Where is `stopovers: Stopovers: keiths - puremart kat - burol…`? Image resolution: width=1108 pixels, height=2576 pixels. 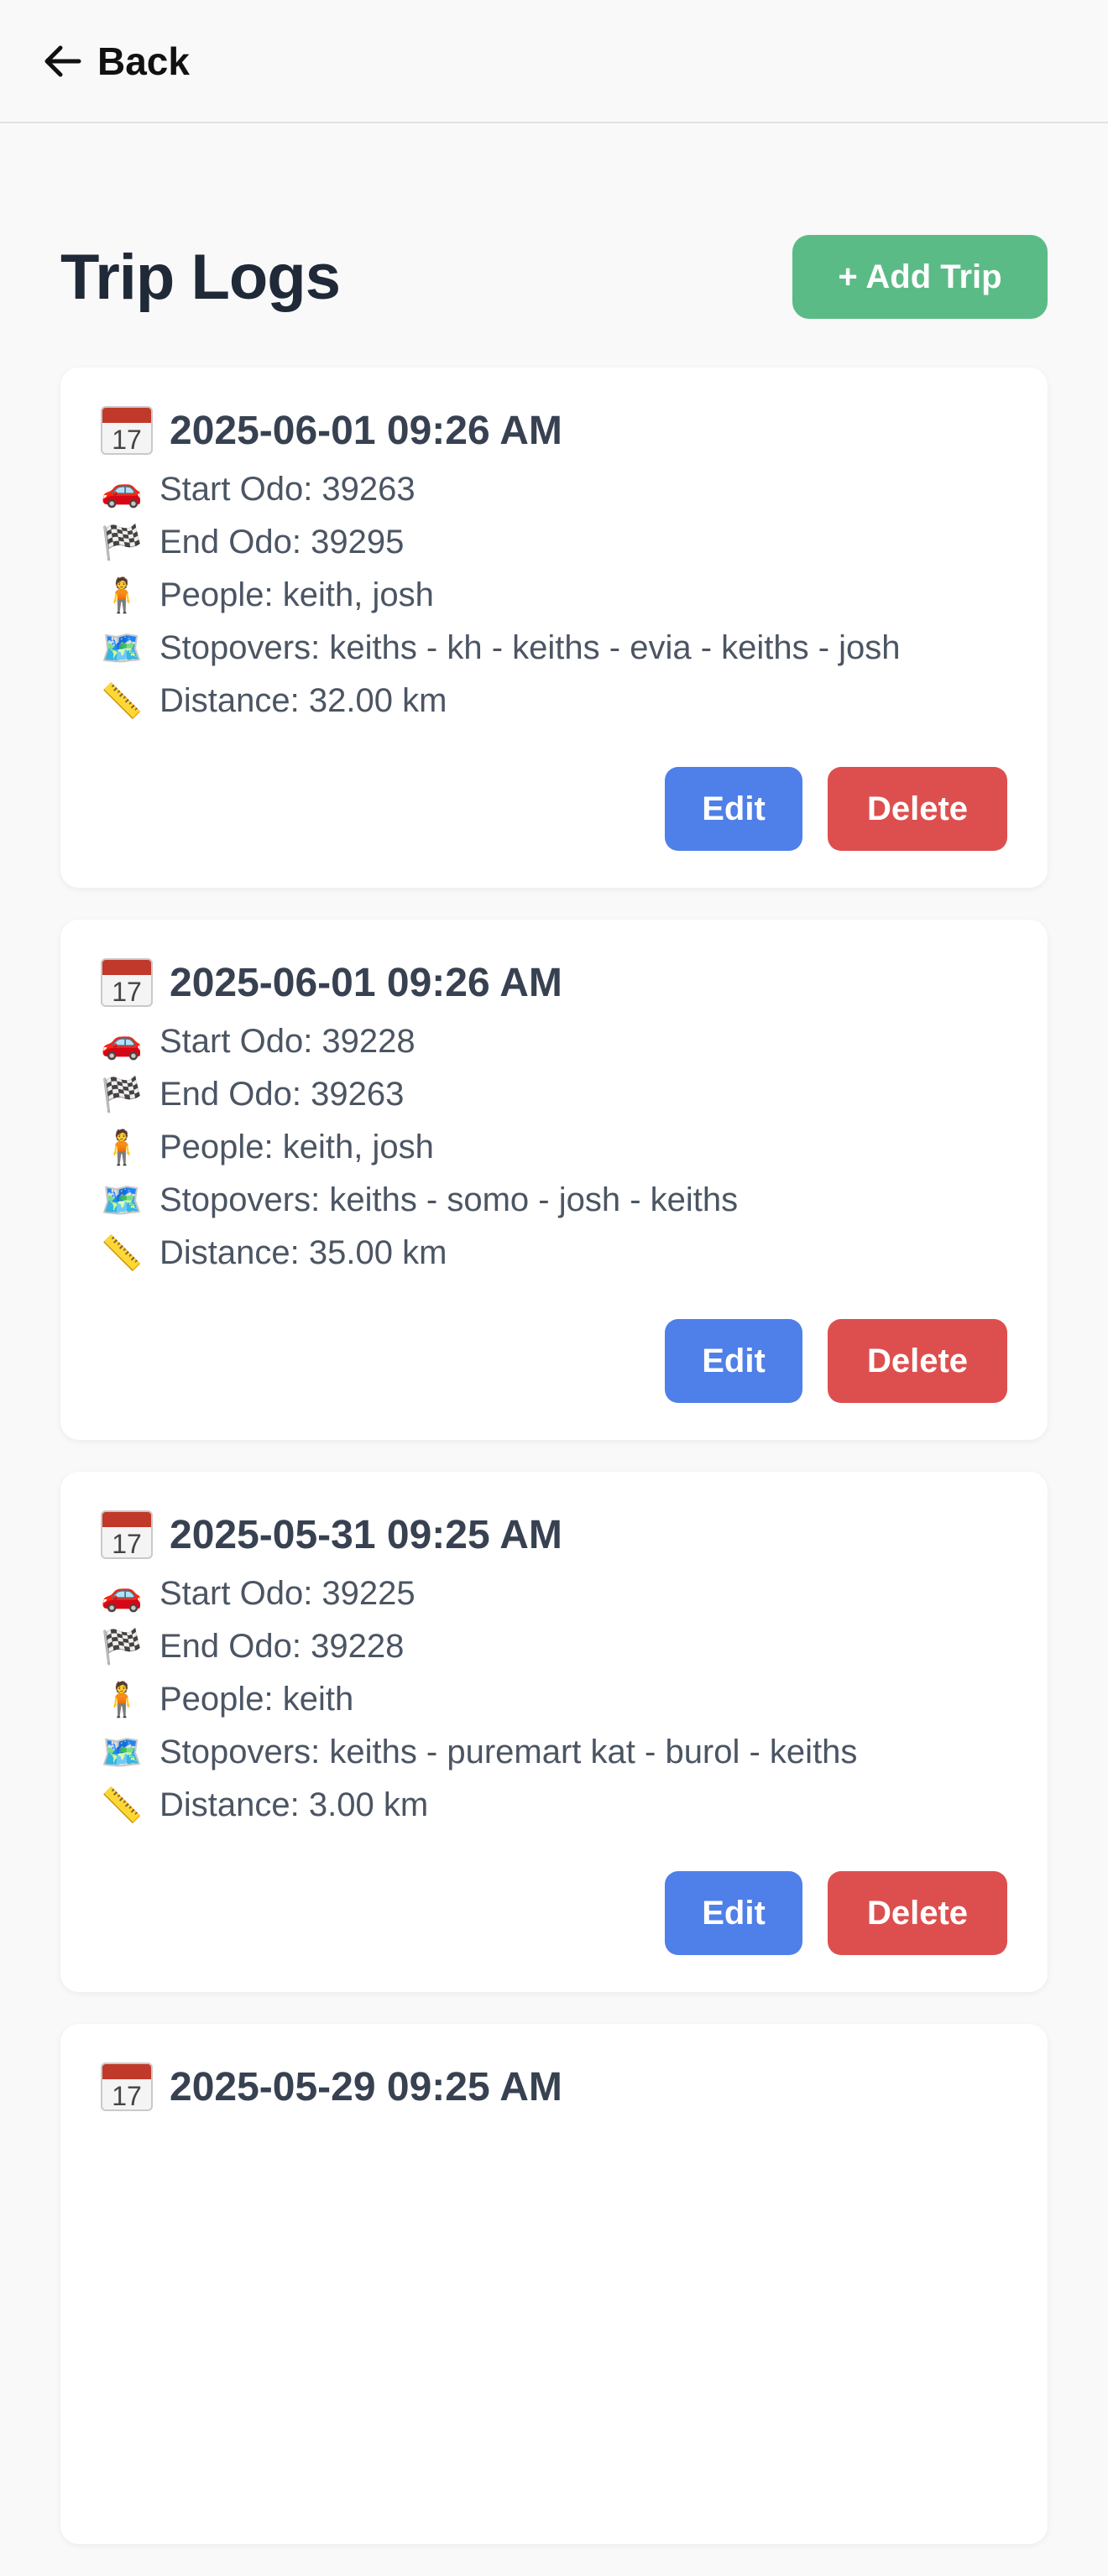
stopovers: Stopovers: keiths - puremart kat - burol… is located at coordinates (509, 1752).